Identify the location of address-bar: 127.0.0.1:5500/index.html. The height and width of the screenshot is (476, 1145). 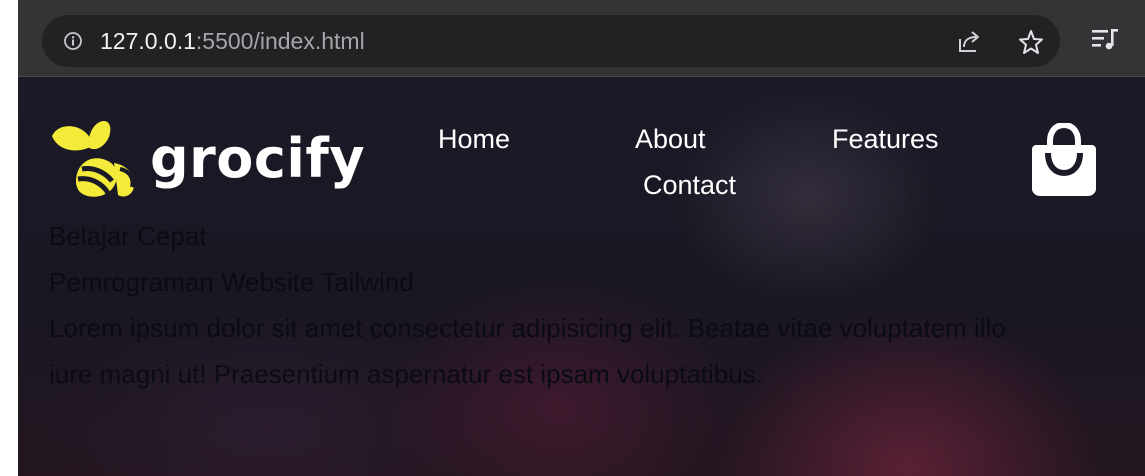
(551, 41).